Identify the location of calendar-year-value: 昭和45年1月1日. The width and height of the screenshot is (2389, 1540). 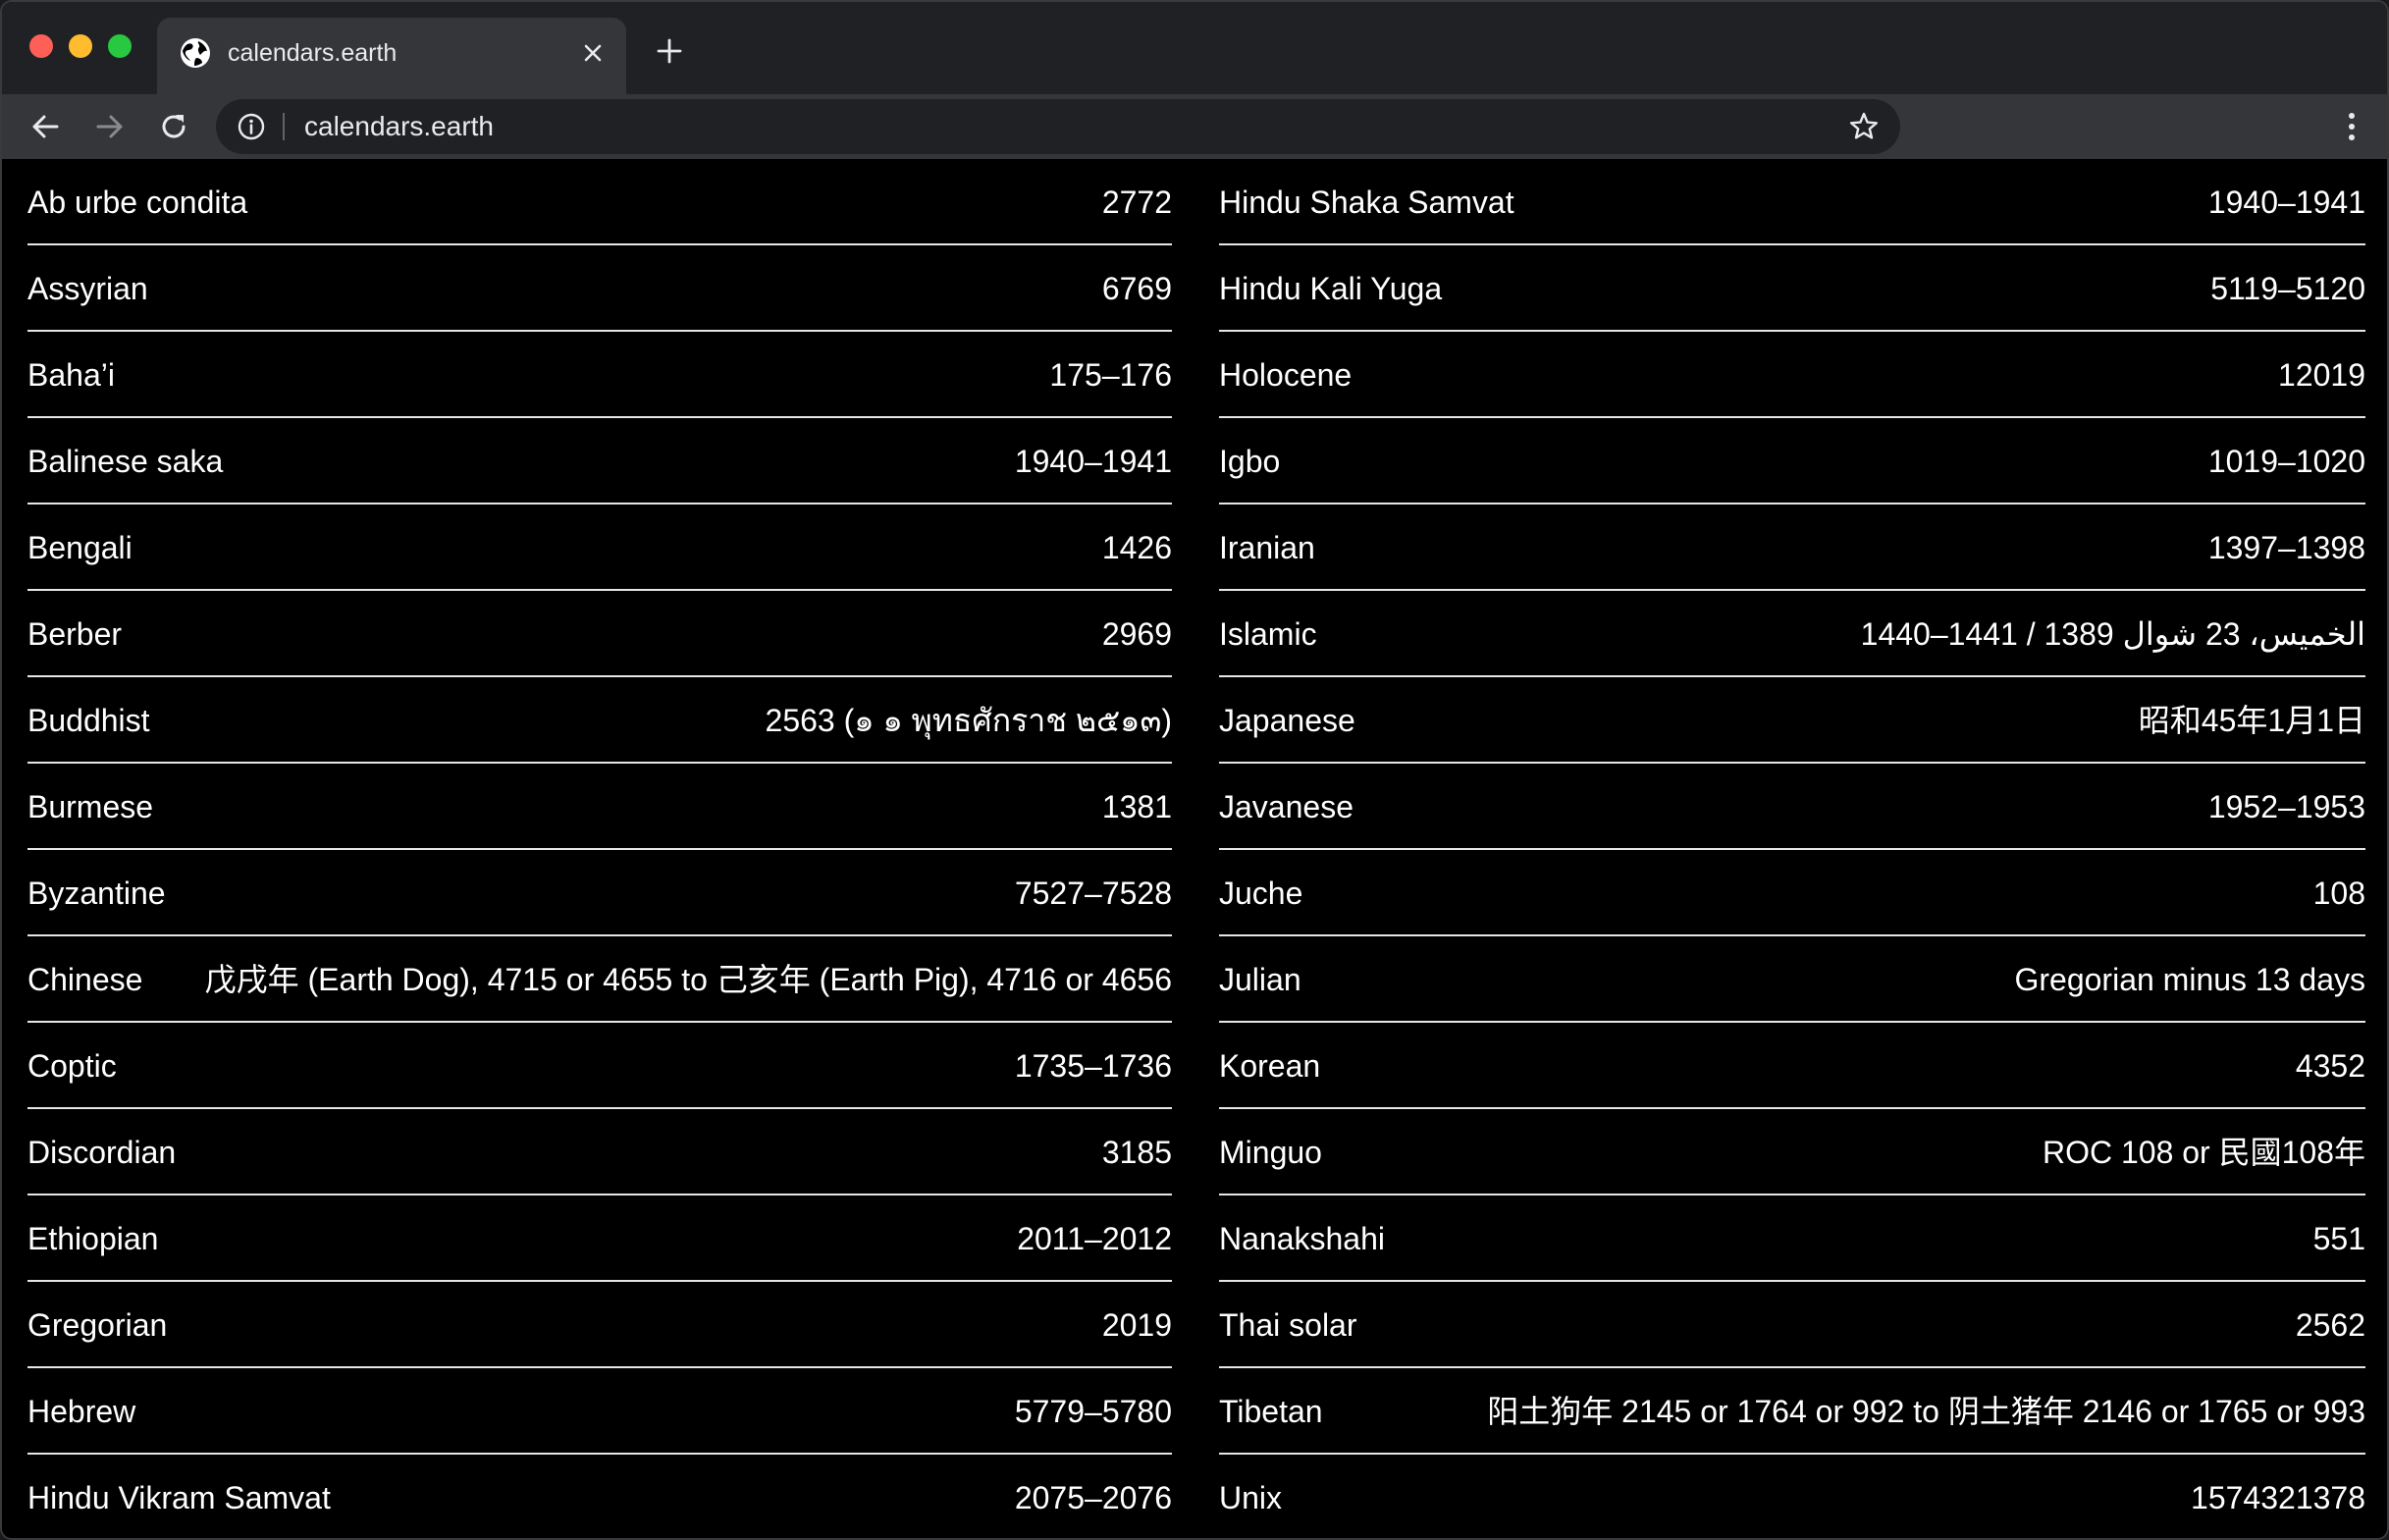
(2251, 721).